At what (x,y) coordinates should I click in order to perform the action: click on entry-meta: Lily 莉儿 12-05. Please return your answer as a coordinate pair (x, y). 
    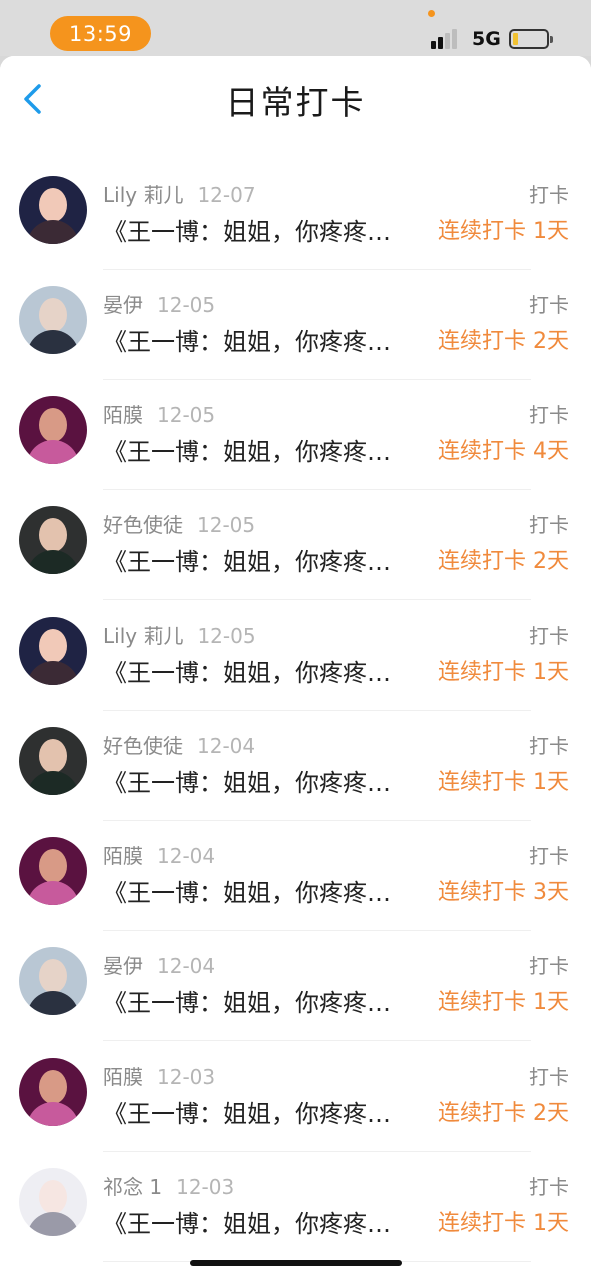
    Looking at the image, I should click on (179, 634).